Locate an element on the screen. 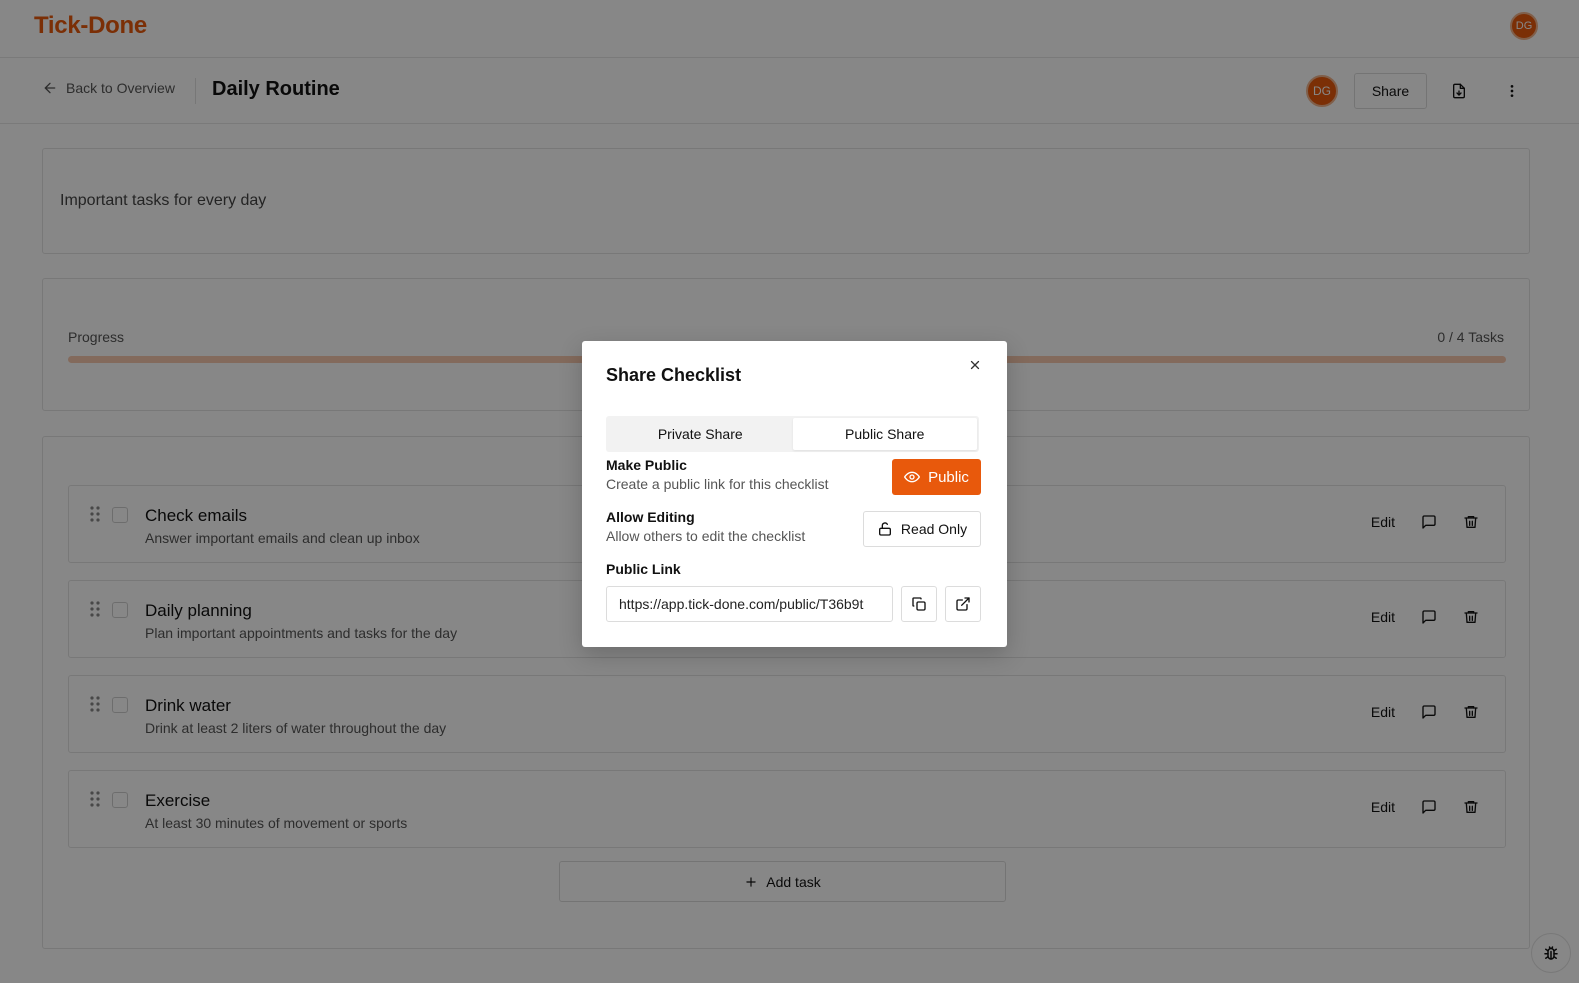 The image size is (1579, 983). make-public-label: Make Public is located at coordinates (646, 465).